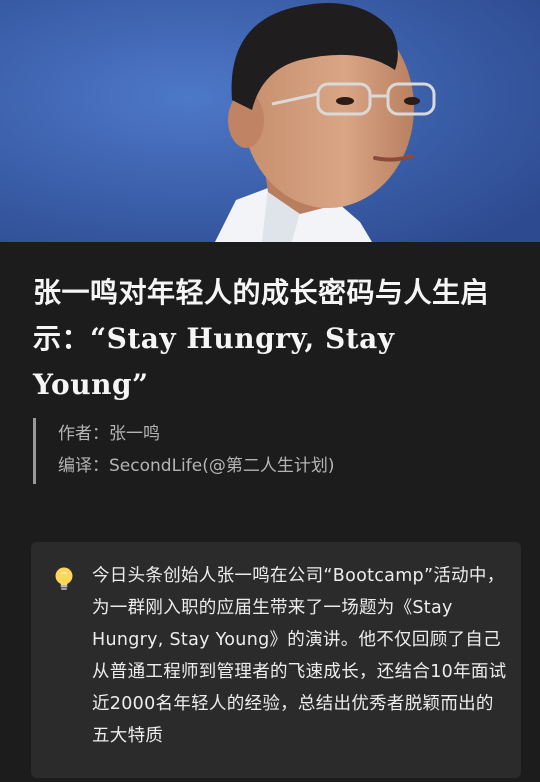 This screenshot has width=540, height=782. Describe the element at coordinates (109, 434) in the screenshot. I see `author-line: 作者：张一鸣` at that location.